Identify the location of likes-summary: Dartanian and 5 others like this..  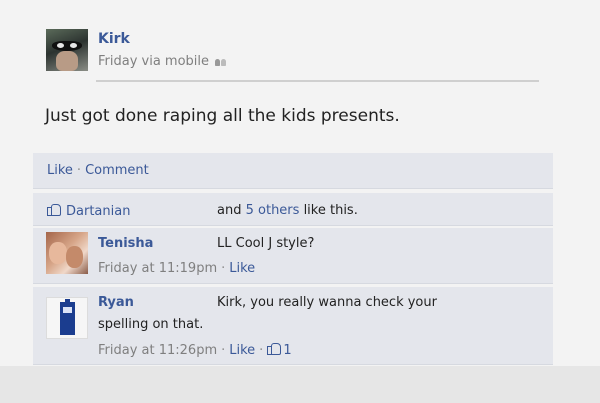
(293, 209).